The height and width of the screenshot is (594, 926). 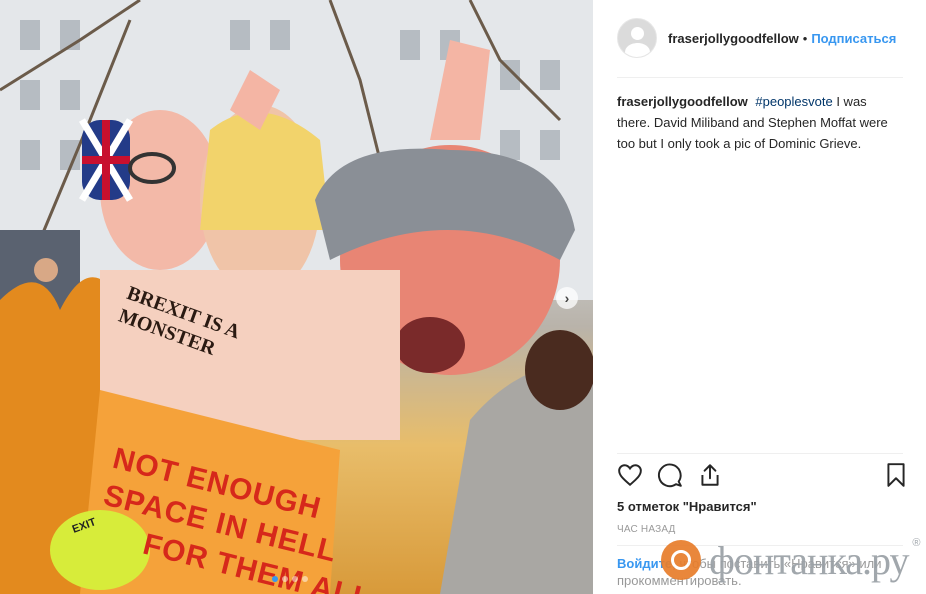 What do you see at coordinates (733, 38) in the screenshot?
I see `username-link: fraserjollygoodfellow` at bounding box center [733, 38].